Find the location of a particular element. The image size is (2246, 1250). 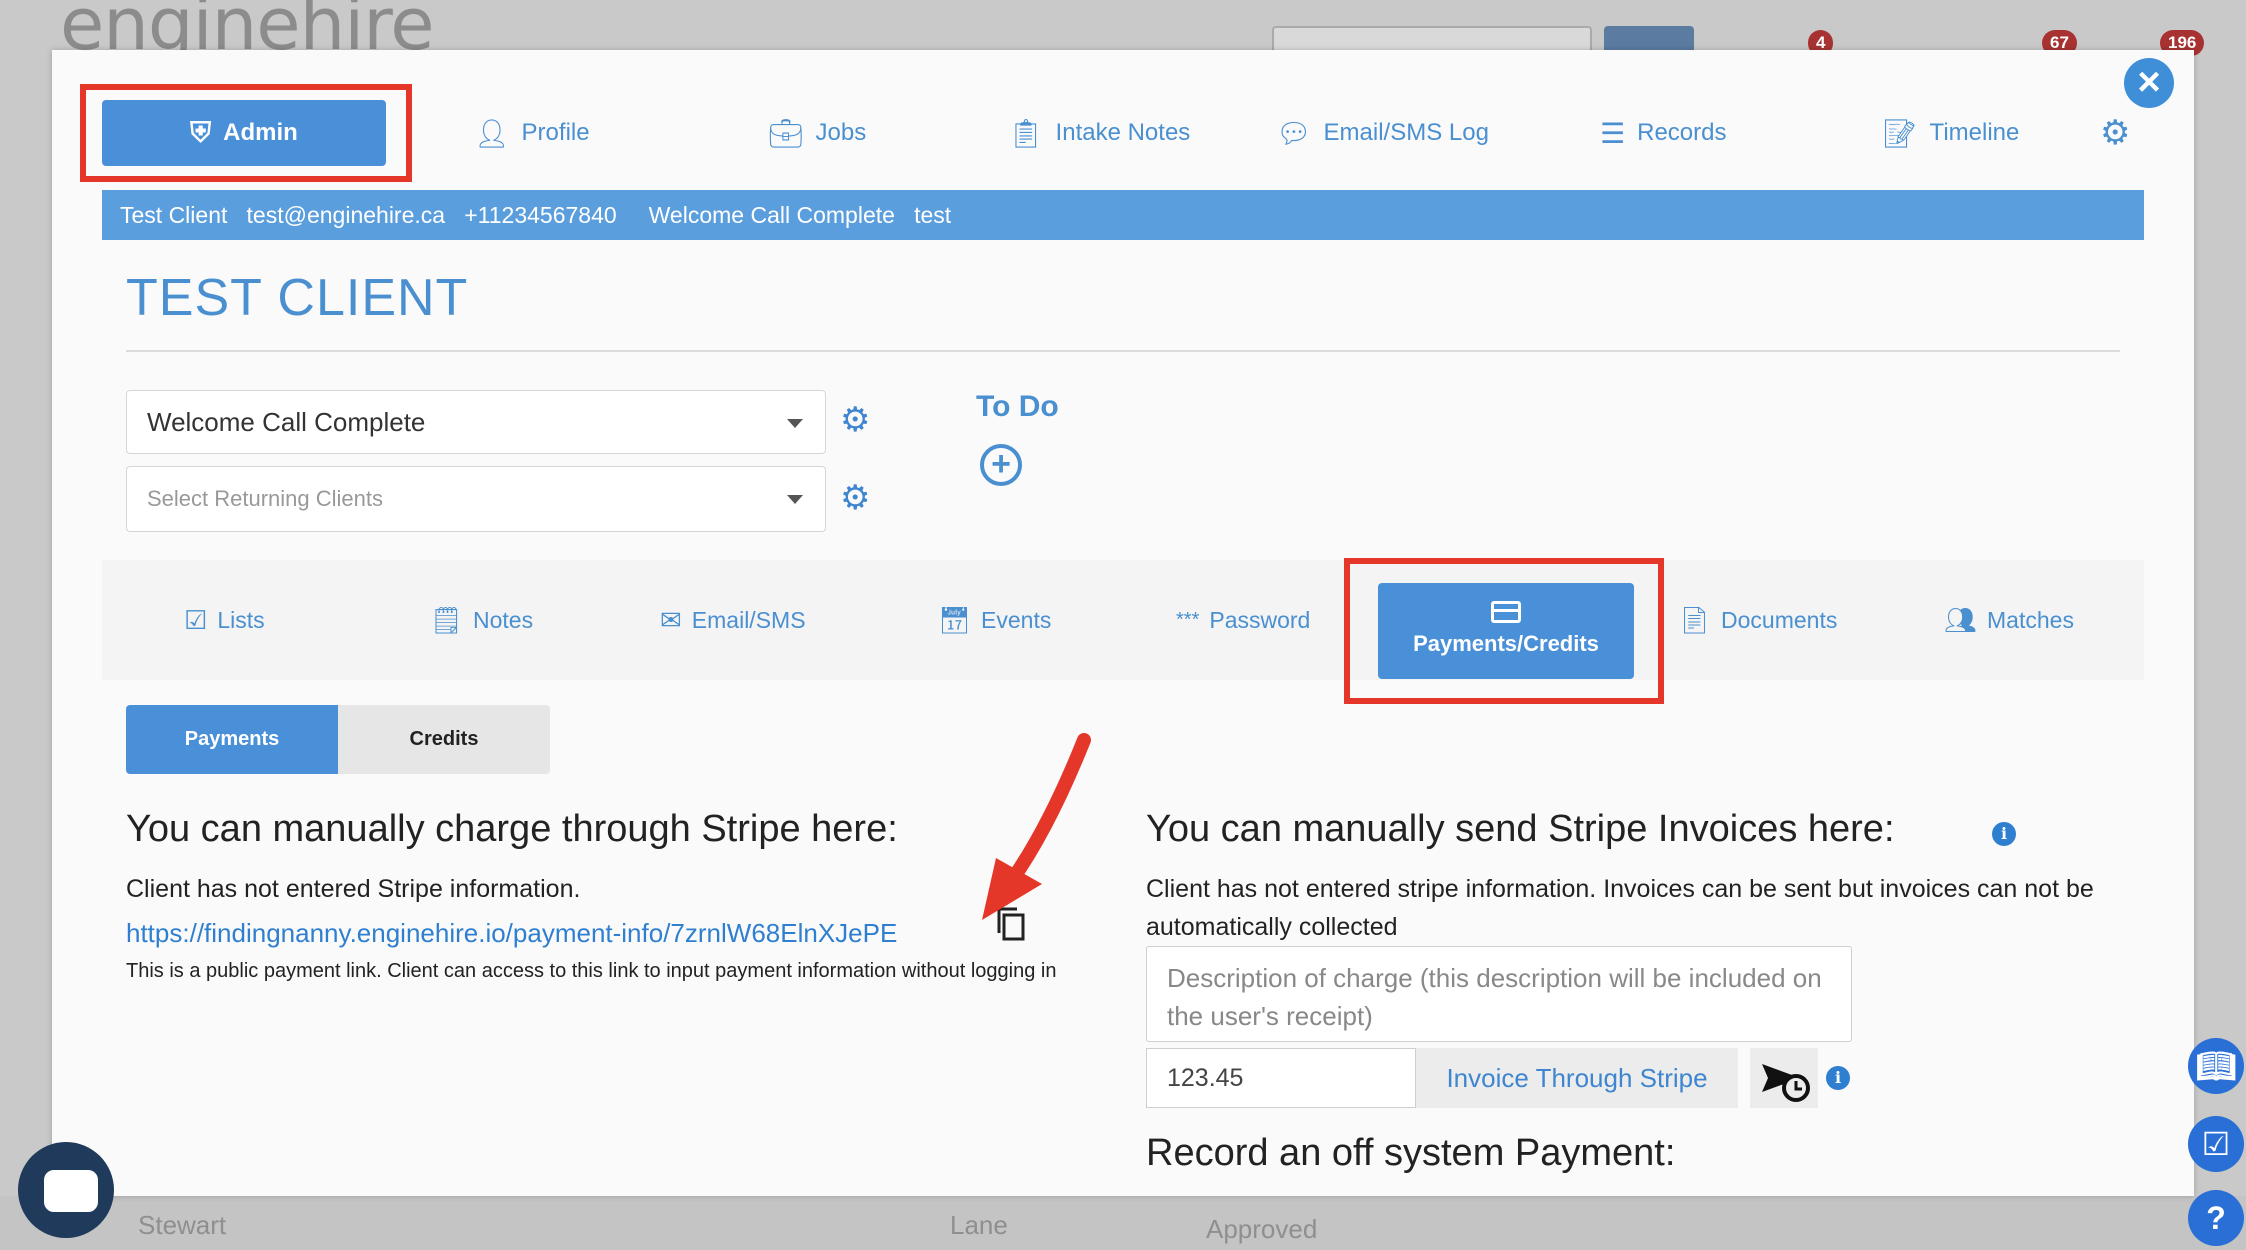

subtab-label: Matches is located at coordinates (2030, 619).